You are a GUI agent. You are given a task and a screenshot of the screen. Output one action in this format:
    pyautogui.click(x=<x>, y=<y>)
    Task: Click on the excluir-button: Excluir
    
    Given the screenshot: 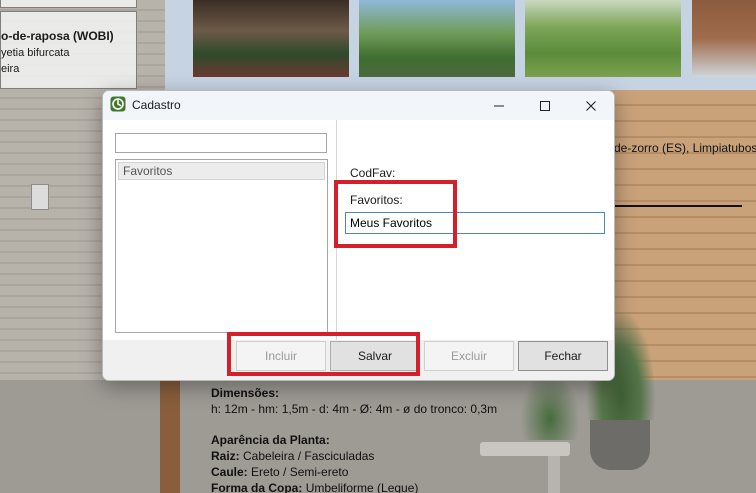 What is the action you would take?
    pyautogui.click(x=469, y=356)
    